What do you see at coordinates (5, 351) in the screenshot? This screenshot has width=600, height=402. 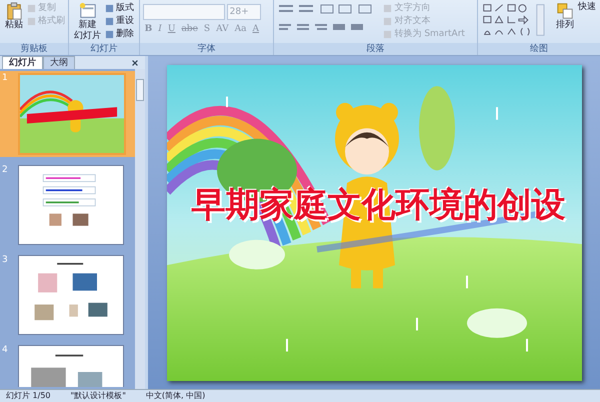 I see `slide-number: 4` at bounding box center [5, 351].